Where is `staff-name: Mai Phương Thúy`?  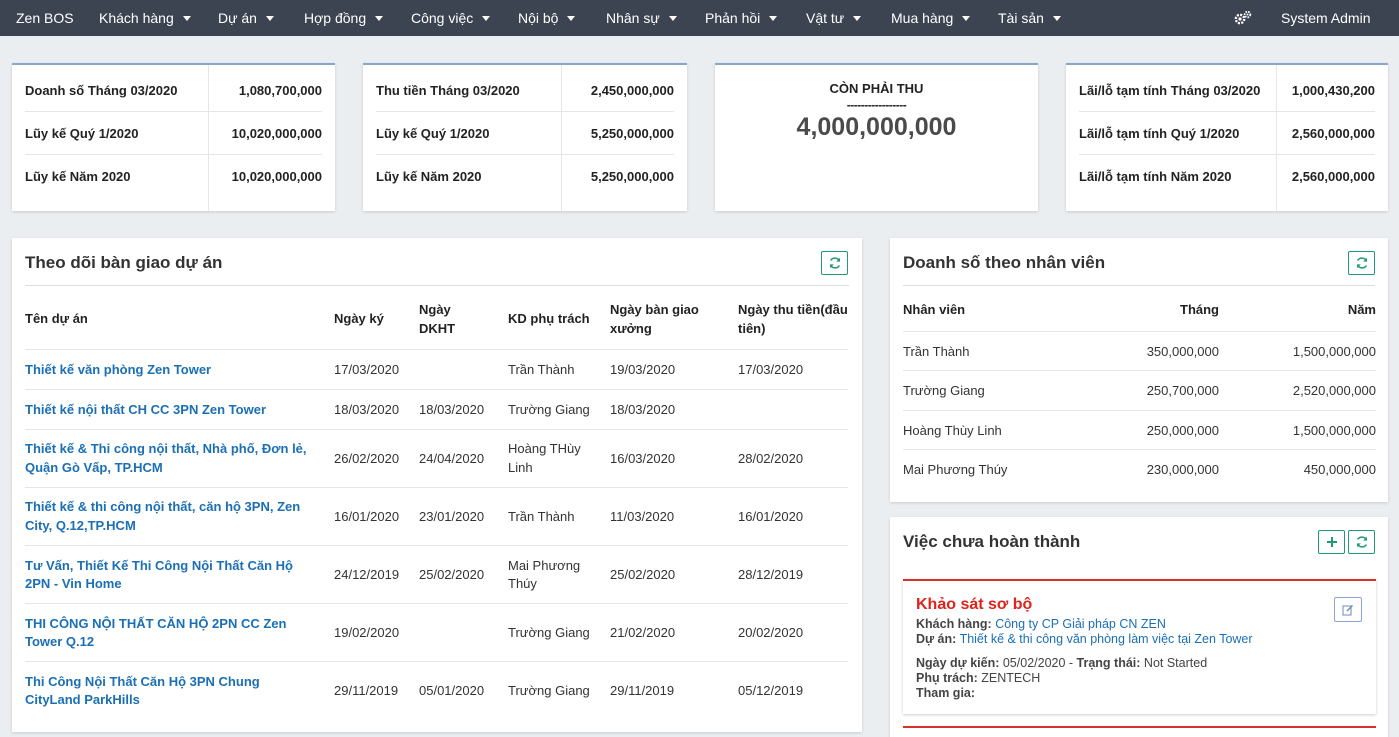
staff-name: Mai Phương Thúy is located at coordinates (955, 469).